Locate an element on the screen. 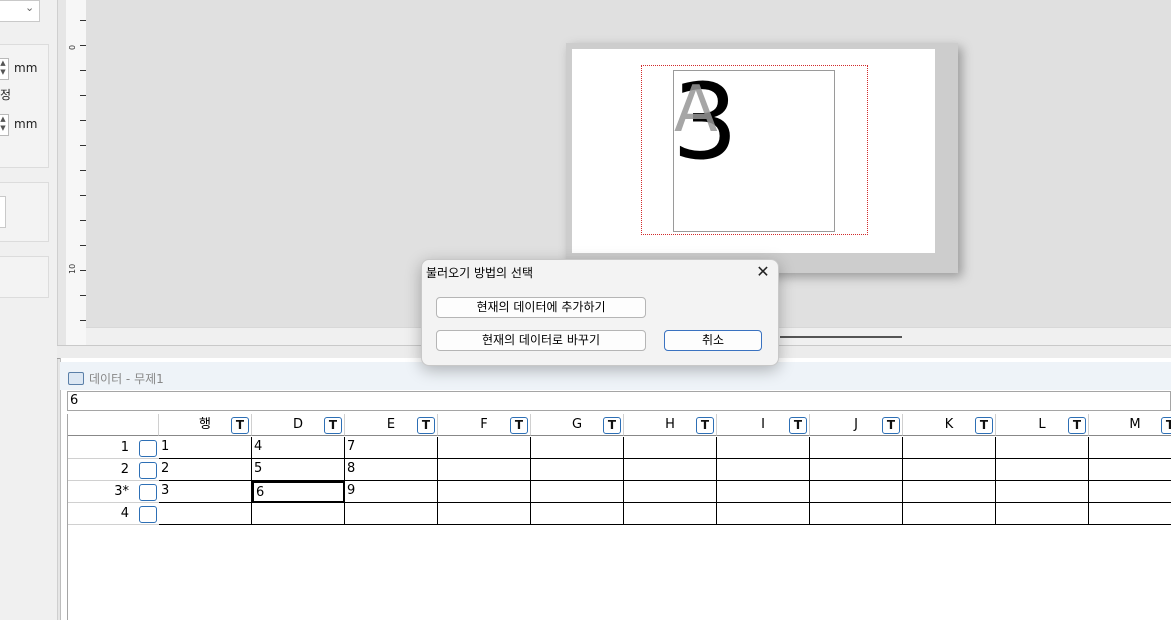 This screenshot has width=1171, height=620. option-field is located at coordinates (3, 212).